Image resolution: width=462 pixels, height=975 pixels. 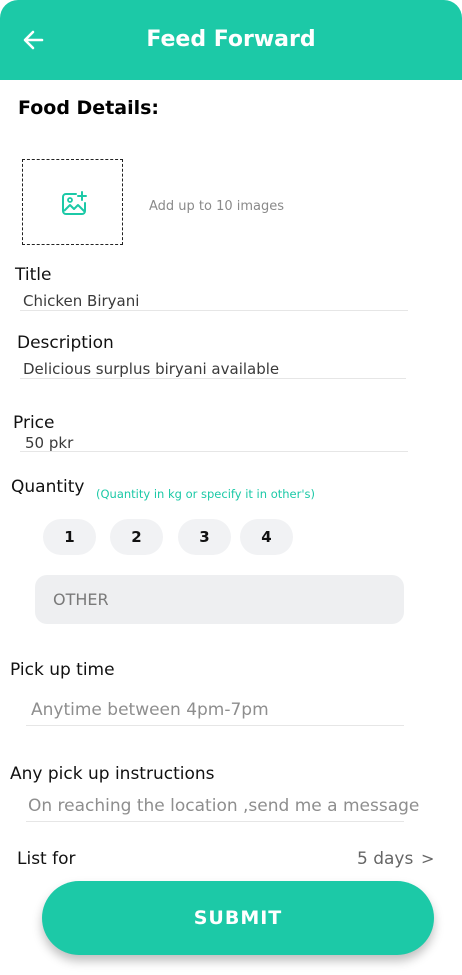 What do you see at coordinates (215, 725) in the screenshot?
I see `pickup-time-underline` at bounding box center [215, 725].